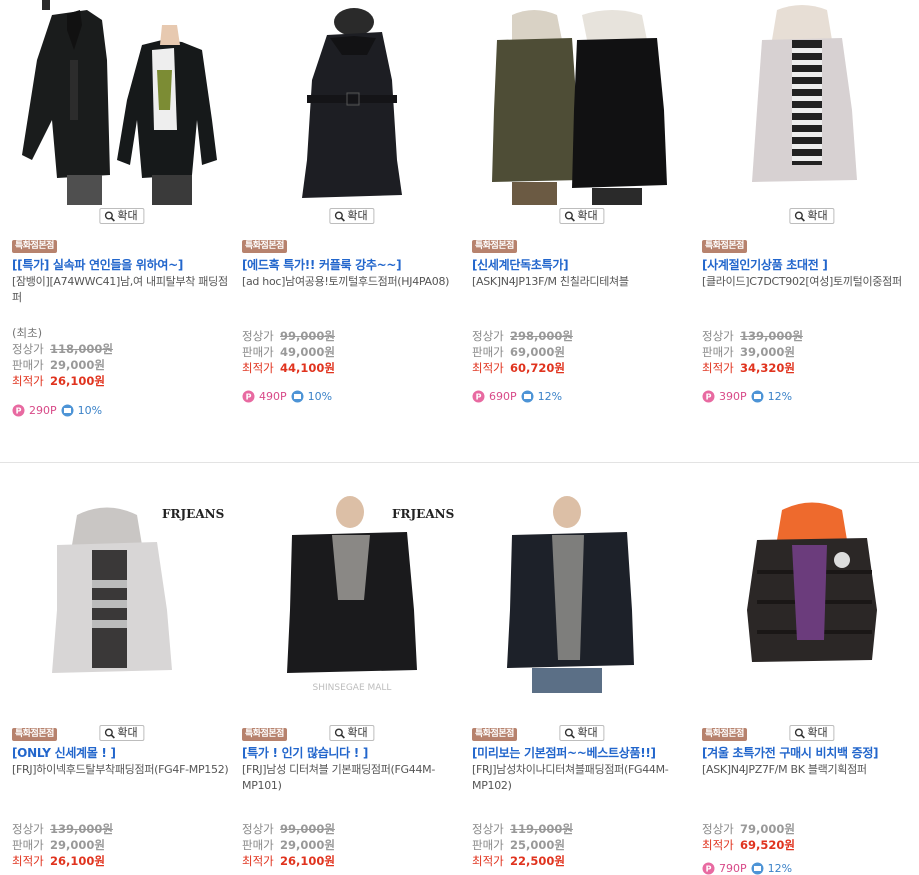 Image resolution: width=919 pixels, height=875 pixels. What do you see at coordinates (780, 396) in the screenshot?
I see `rate-value: 12%` at bounding box center [780, 396].